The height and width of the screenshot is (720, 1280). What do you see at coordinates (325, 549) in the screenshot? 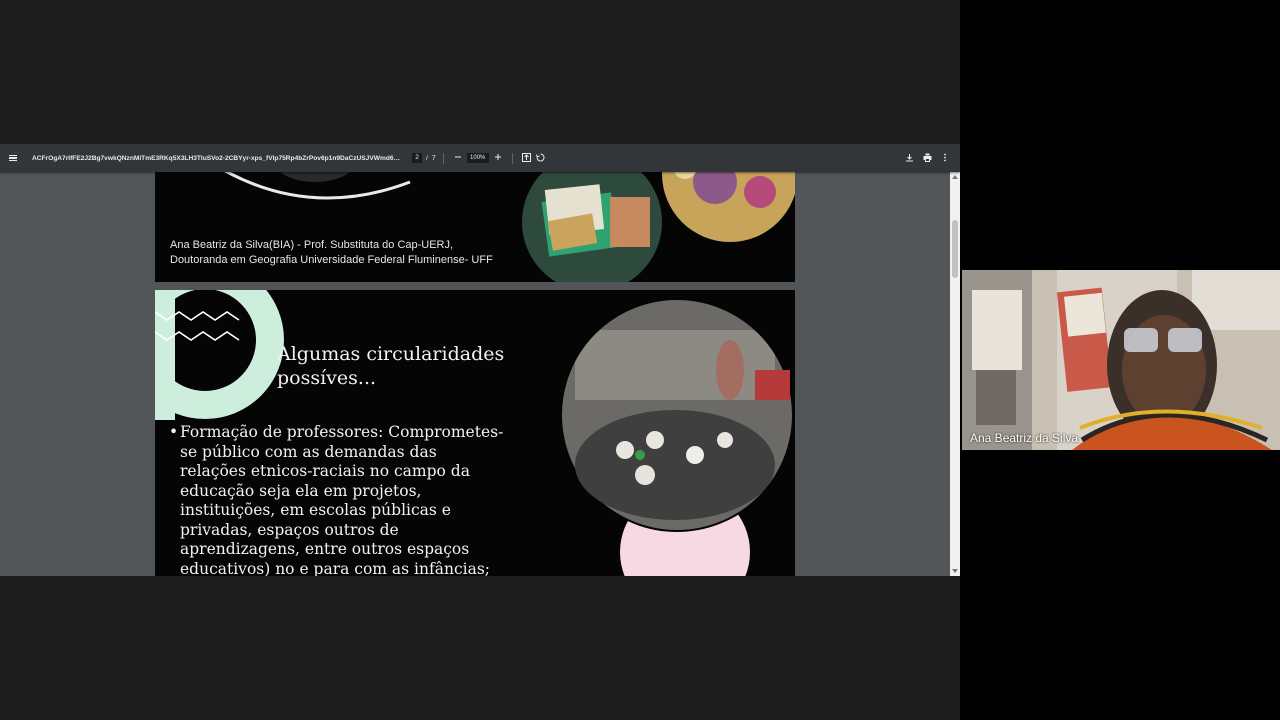
I see `bullet-line: aprendizagens, entre outros espaços` at bounding box center [325, 549].